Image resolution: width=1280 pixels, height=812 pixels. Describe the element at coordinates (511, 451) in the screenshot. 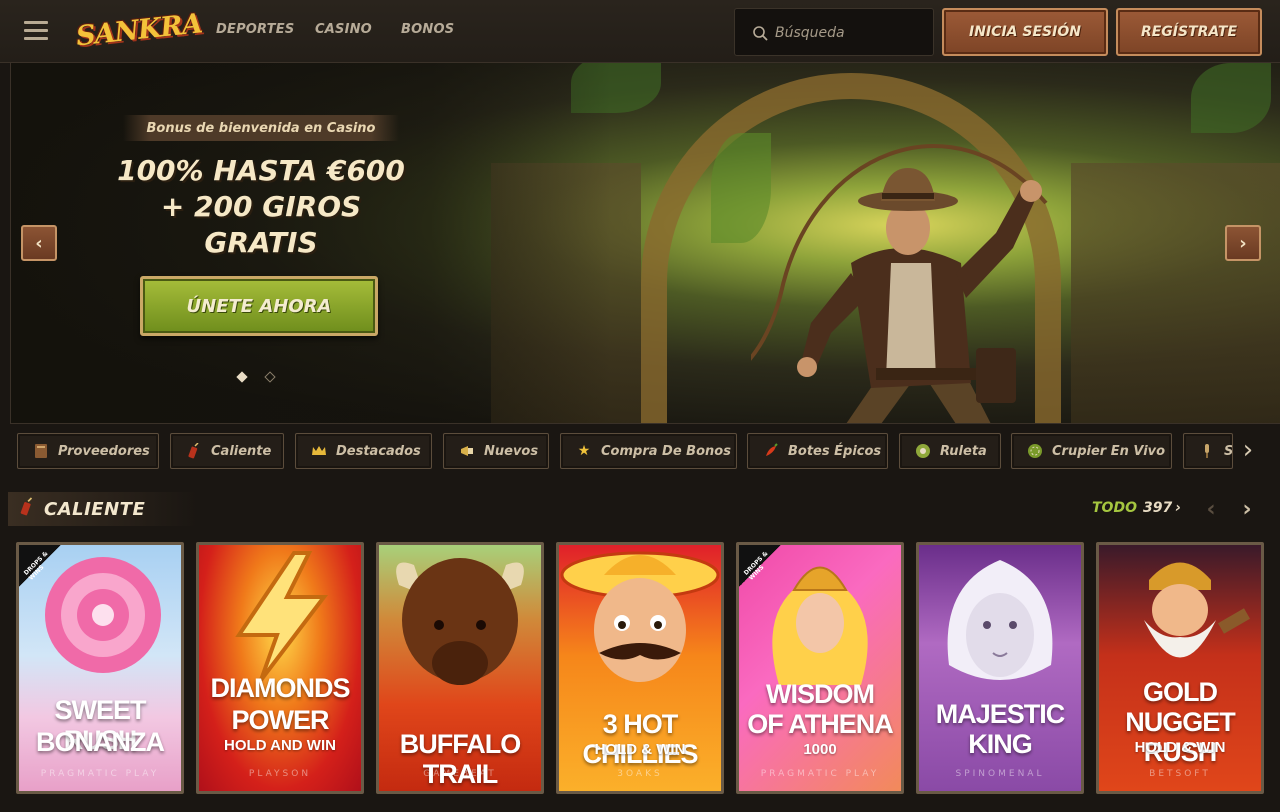

I see `category-label: Nuevos` at that location.